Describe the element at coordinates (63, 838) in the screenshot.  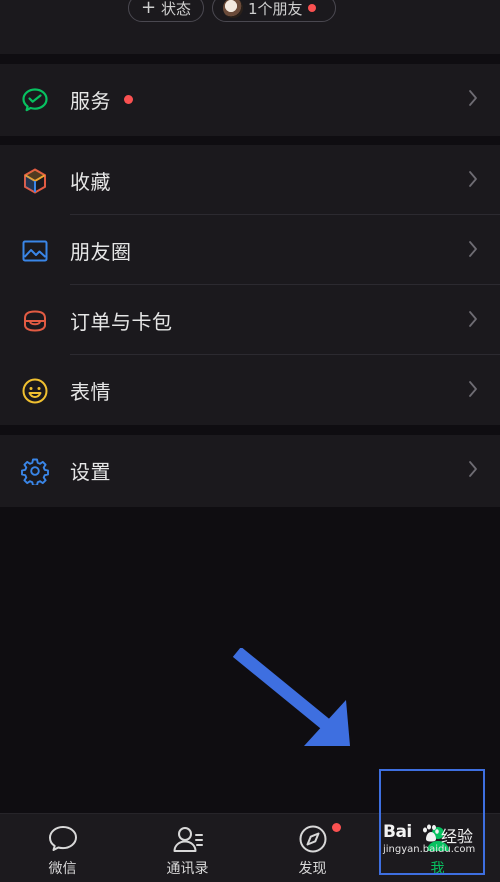
I see `chat-bubble-icon` at that location.